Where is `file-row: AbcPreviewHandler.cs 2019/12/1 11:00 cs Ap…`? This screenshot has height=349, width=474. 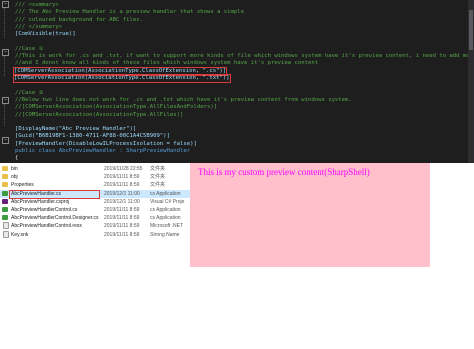
file-row: AbcPreviewHandler.cs 2019/12/1 11:00 cs Ap… is located at coordinates (95, 194).